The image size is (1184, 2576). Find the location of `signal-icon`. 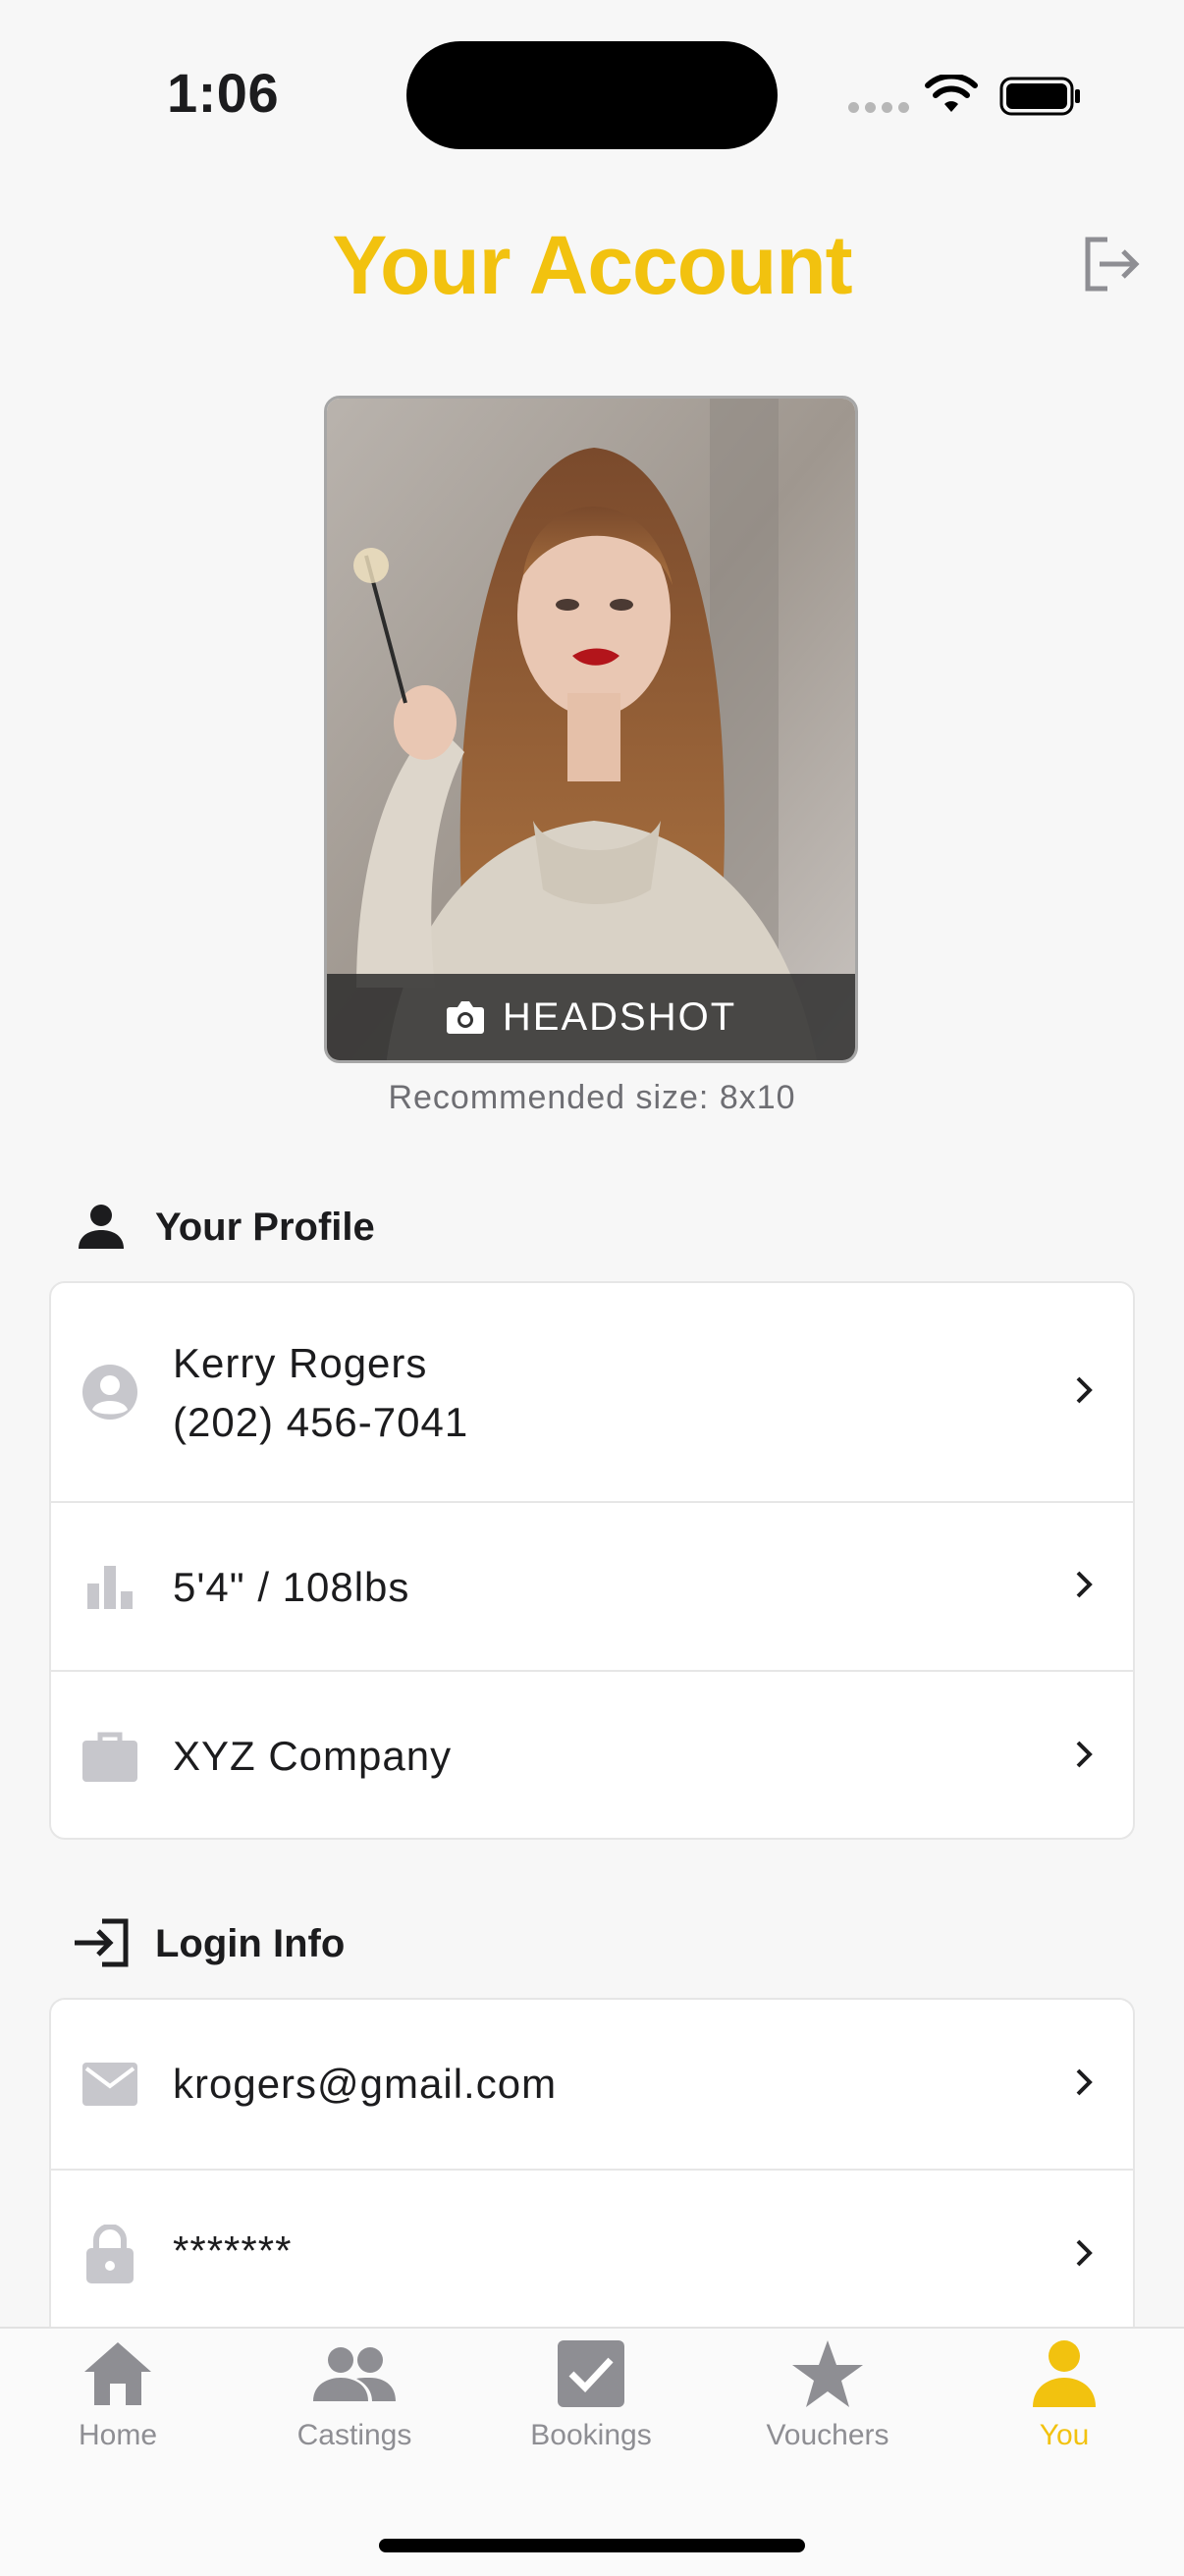

signal-icon is located at coordinates (878, 107).